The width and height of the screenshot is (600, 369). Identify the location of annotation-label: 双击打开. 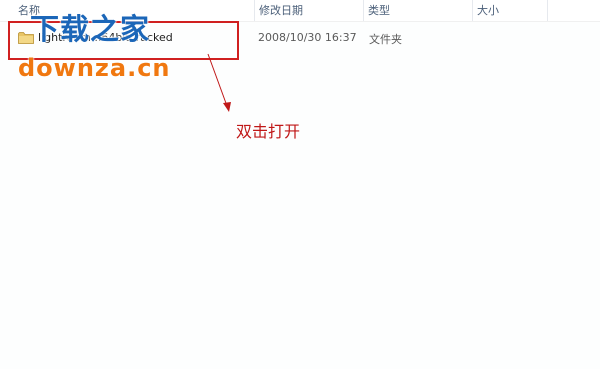
(268, 131).